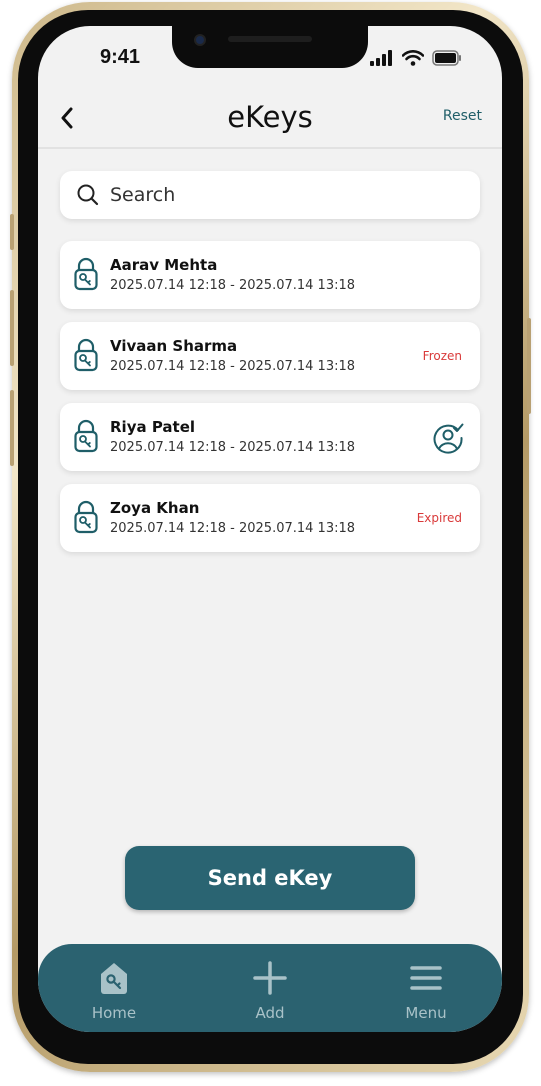 The image size is (541, 1086). Describe the element at coordinates (270, 878) in the screenshot. I see `send-ekey-button: Send eKey` at that location.